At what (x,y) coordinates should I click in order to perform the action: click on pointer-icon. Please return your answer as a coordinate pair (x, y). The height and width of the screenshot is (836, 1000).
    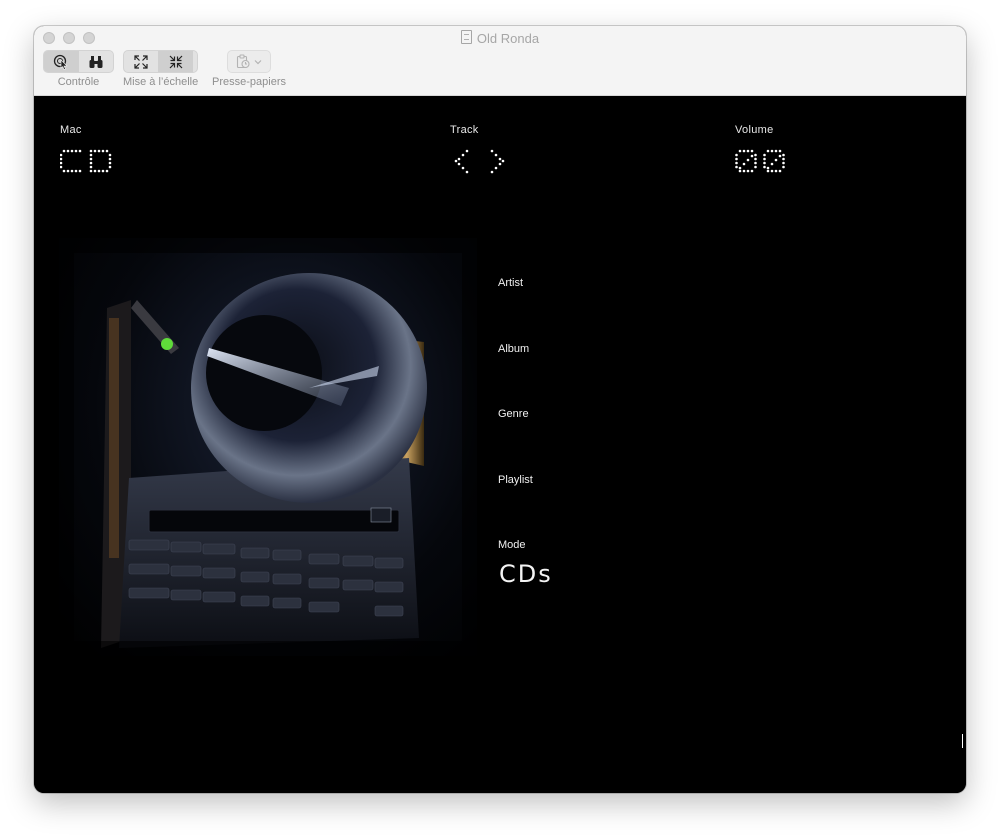
    Looking at the image, I should click on (60, 62).